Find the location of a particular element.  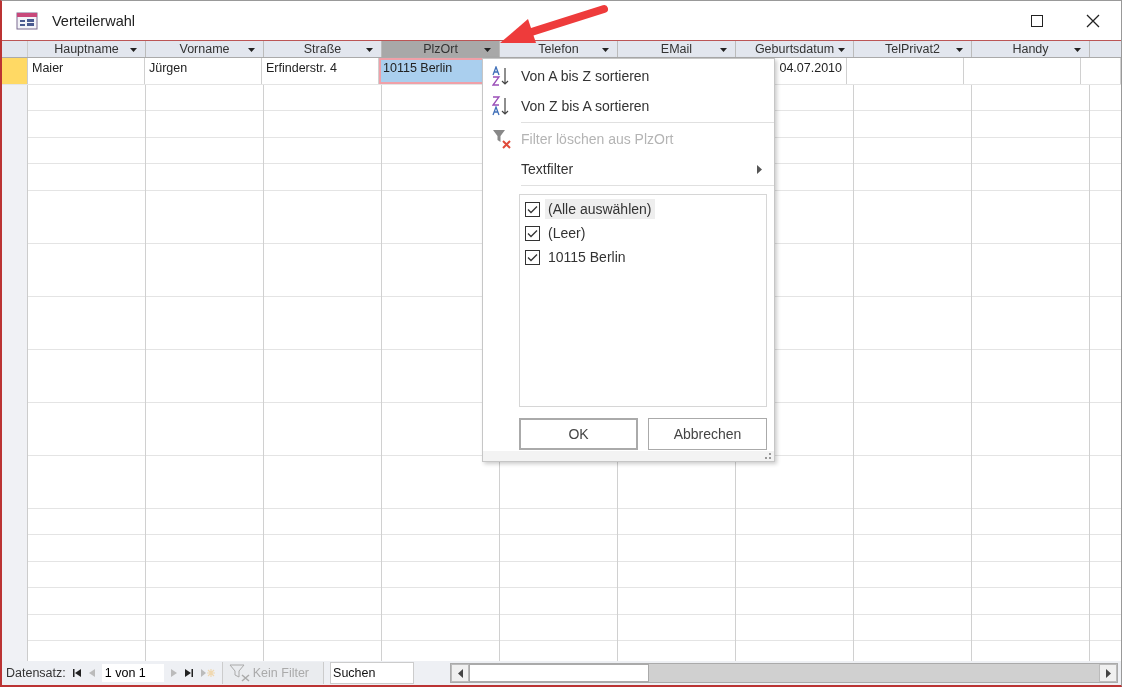

record-label: Datensatz: is located at coordinates (36, 673).